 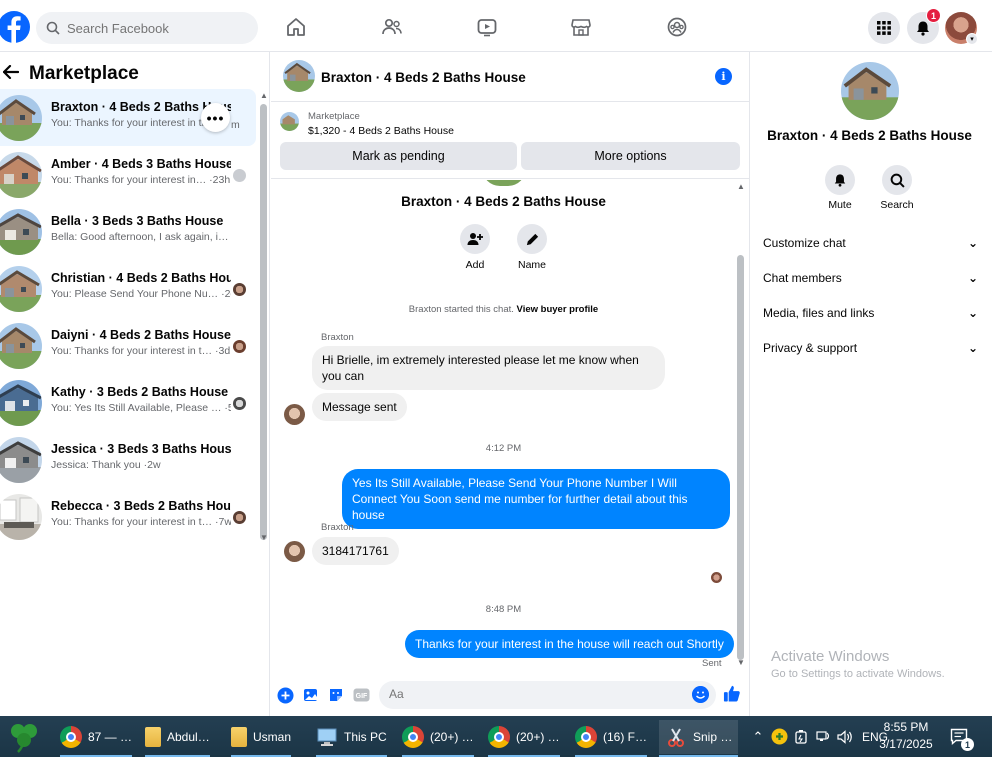 I want to click on chevron-down-icon: ▾, so click(x=972, y=39).